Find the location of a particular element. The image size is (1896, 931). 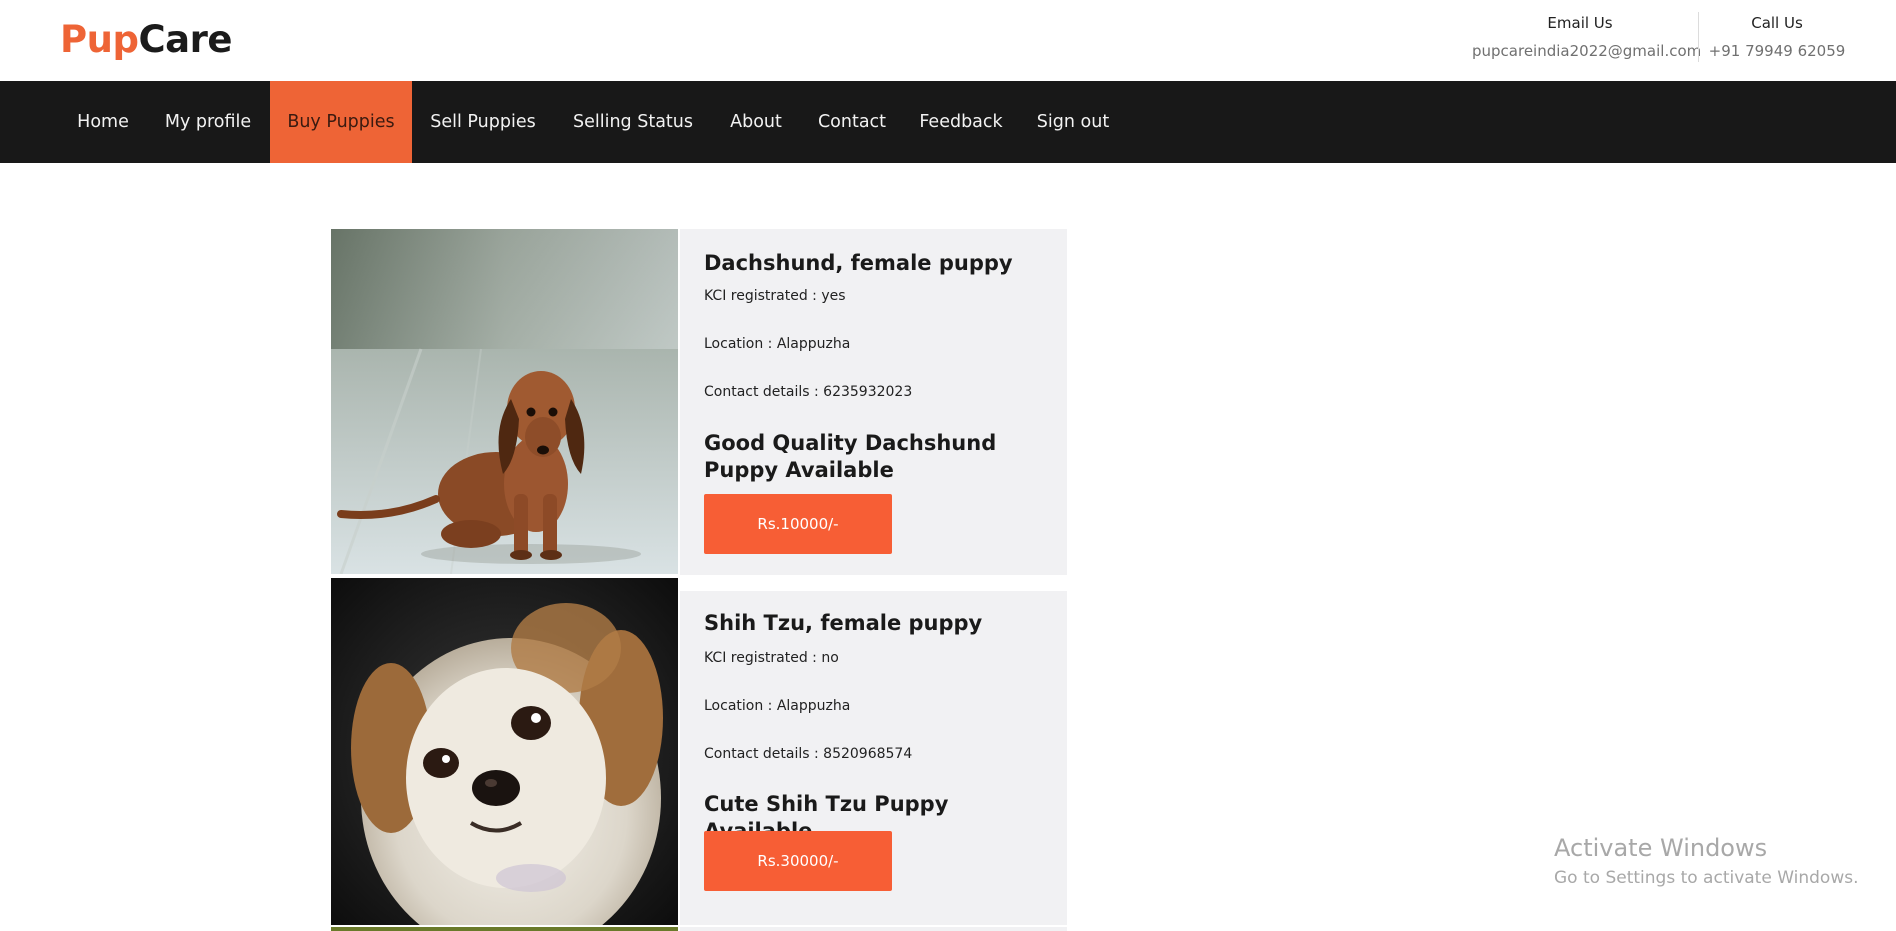

email-label: Email Us is located at coordinates (1580, 23).